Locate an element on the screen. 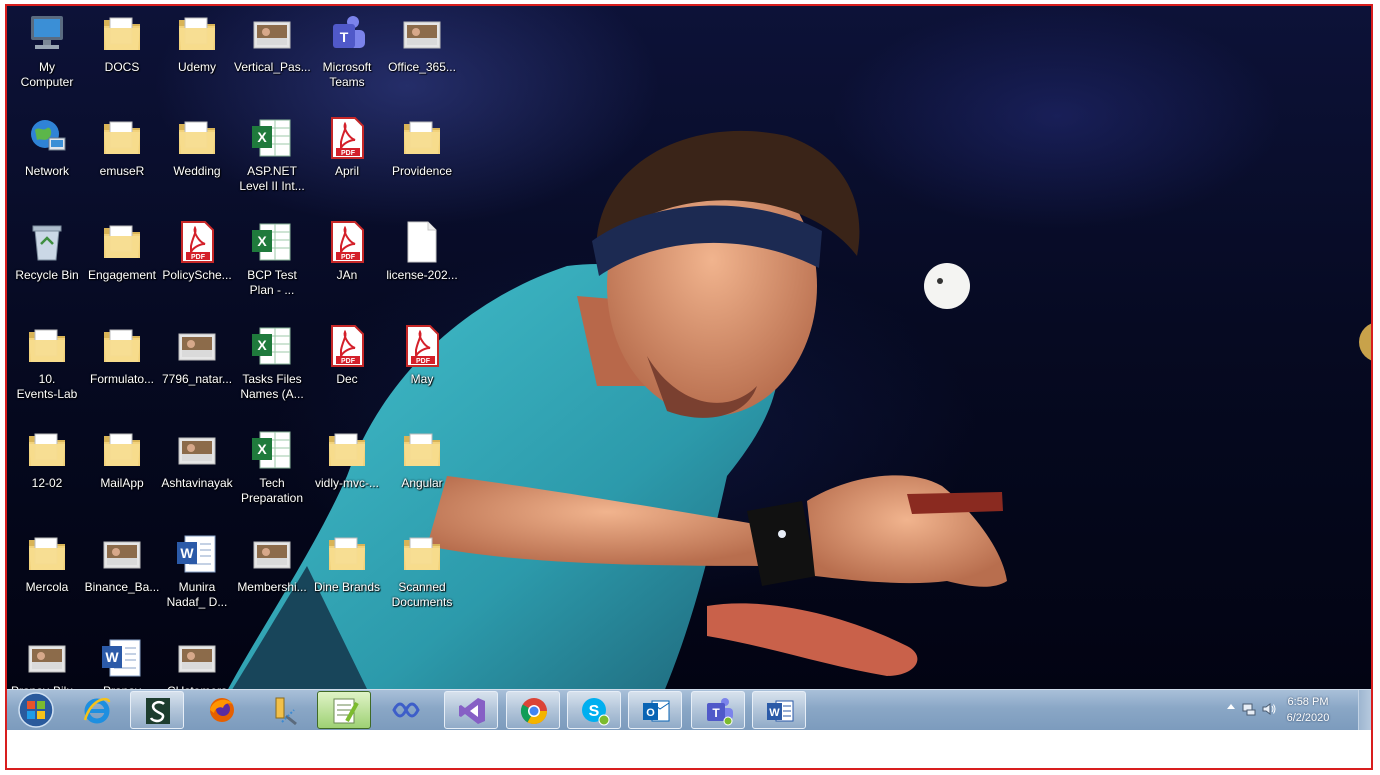  taskbar-button-visual-studio is located at coordinates (406, 710).